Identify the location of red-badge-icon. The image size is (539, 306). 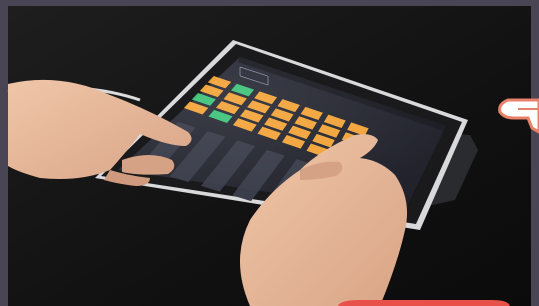
(424, 303).